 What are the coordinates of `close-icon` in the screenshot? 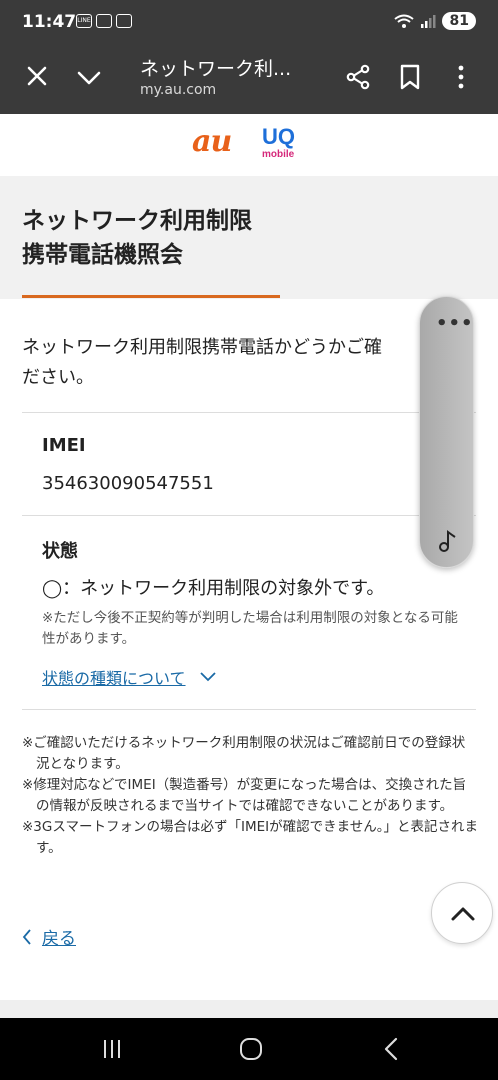 It's located at (37, 76).